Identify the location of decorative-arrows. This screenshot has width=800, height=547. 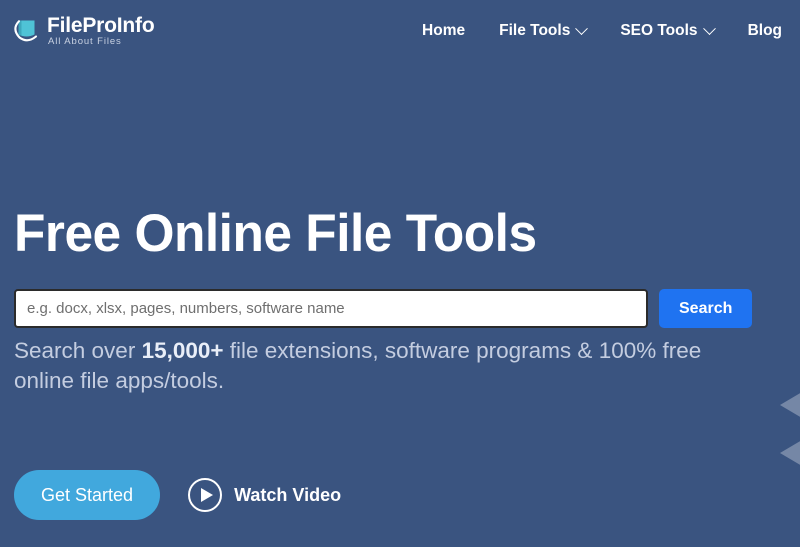
(786, 447).